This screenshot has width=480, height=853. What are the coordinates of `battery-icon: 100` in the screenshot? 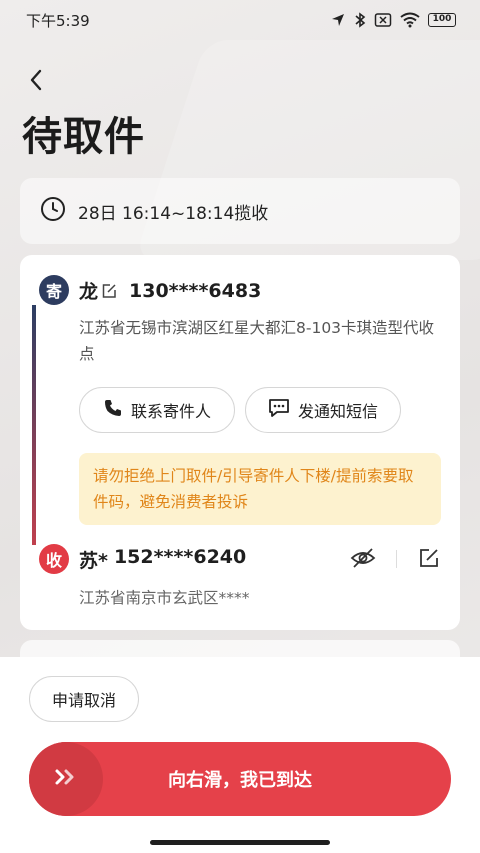 It's located at (442, 20).